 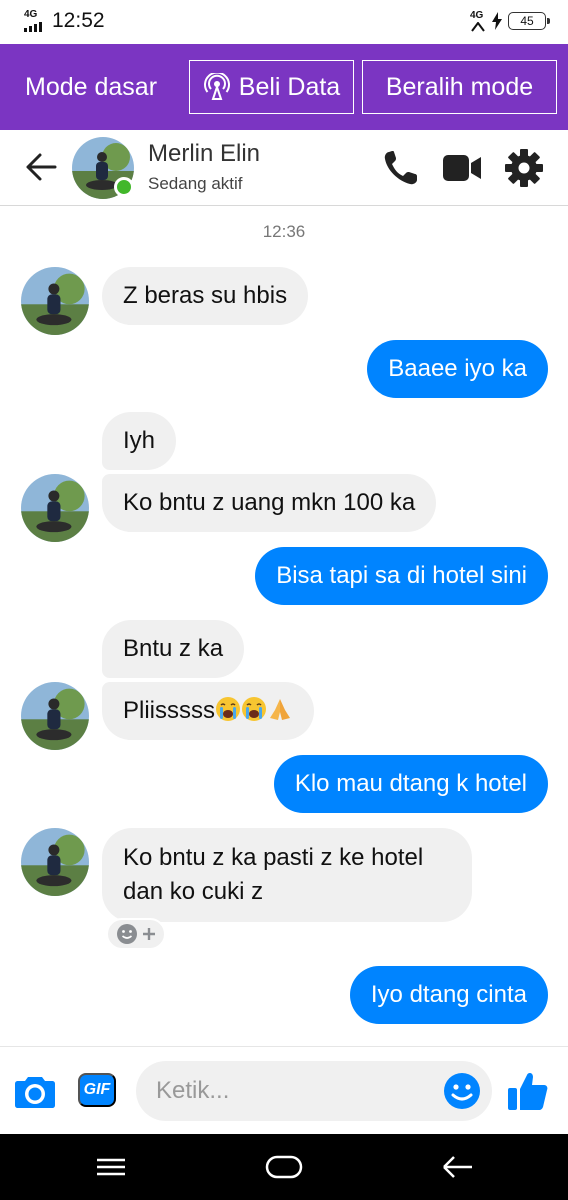 I want to click on message-timestamp: 12:36, so click(x=284, y=231).